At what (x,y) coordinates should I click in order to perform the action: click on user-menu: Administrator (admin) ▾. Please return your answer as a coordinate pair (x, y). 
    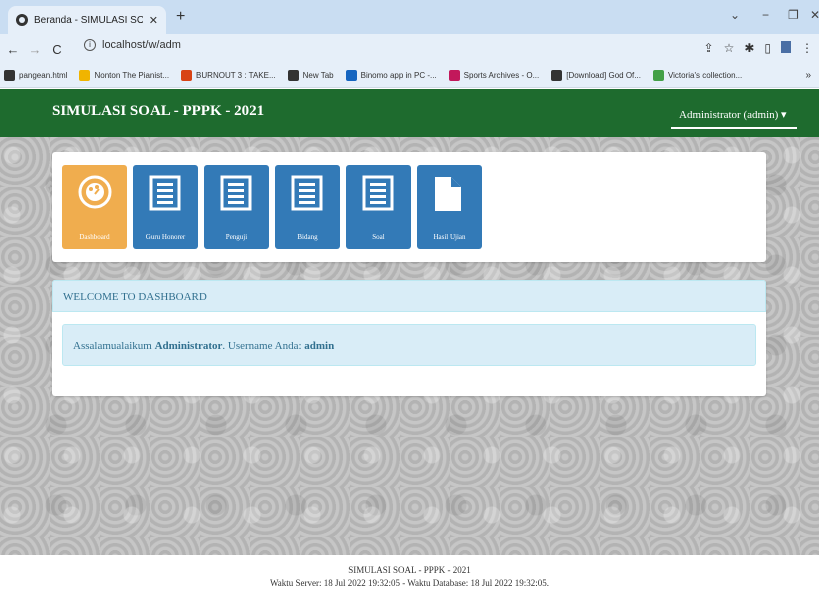
    Looking at the image, I should click on (734, 114).